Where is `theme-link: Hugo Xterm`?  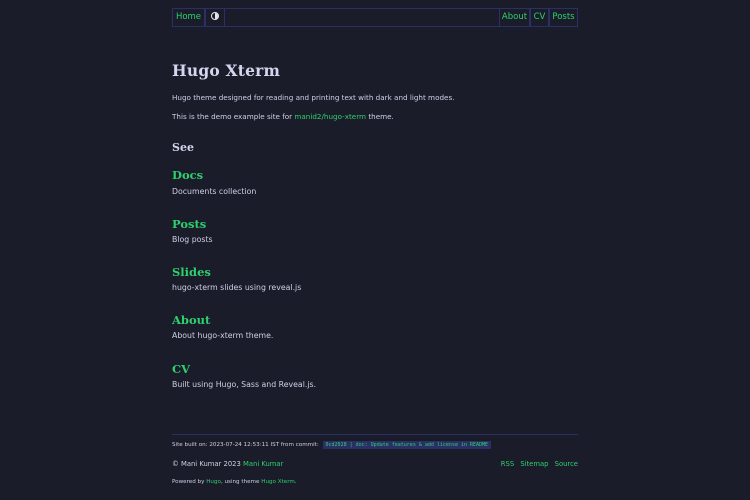
theme-link: Hugo Xterm is located at coordinates (278, 482).